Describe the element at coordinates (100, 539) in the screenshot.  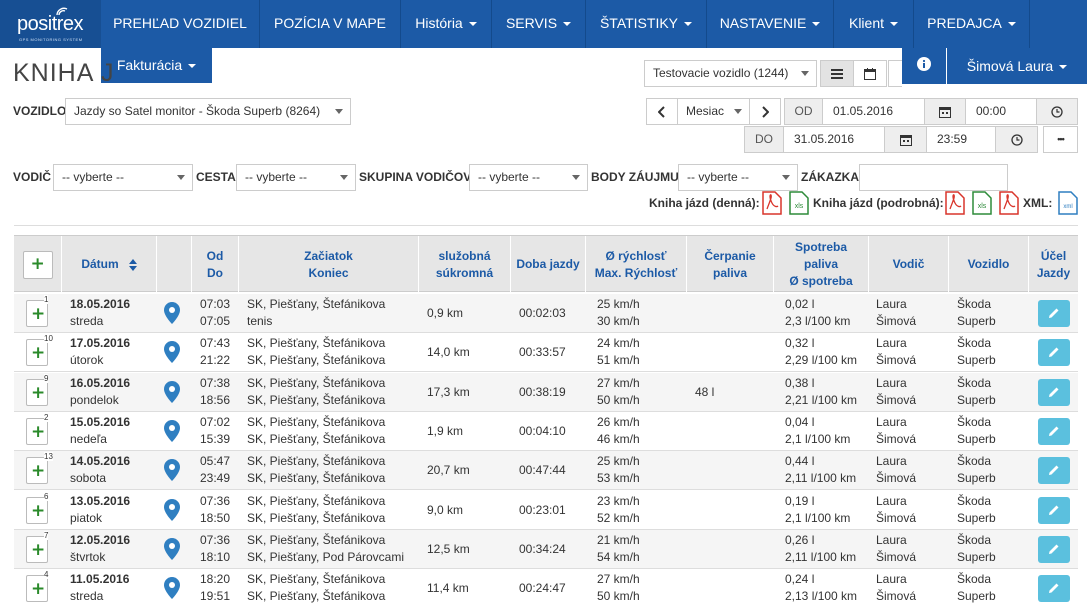
I see `trip-date: 12.05.2016` at that location.